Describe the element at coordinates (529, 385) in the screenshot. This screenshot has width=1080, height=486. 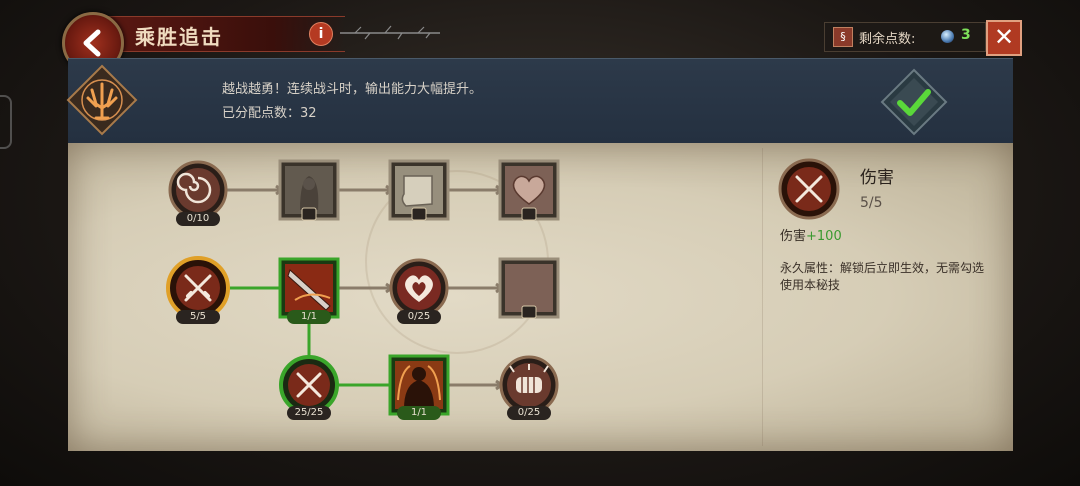
I see `skill-node-fist` at that location.